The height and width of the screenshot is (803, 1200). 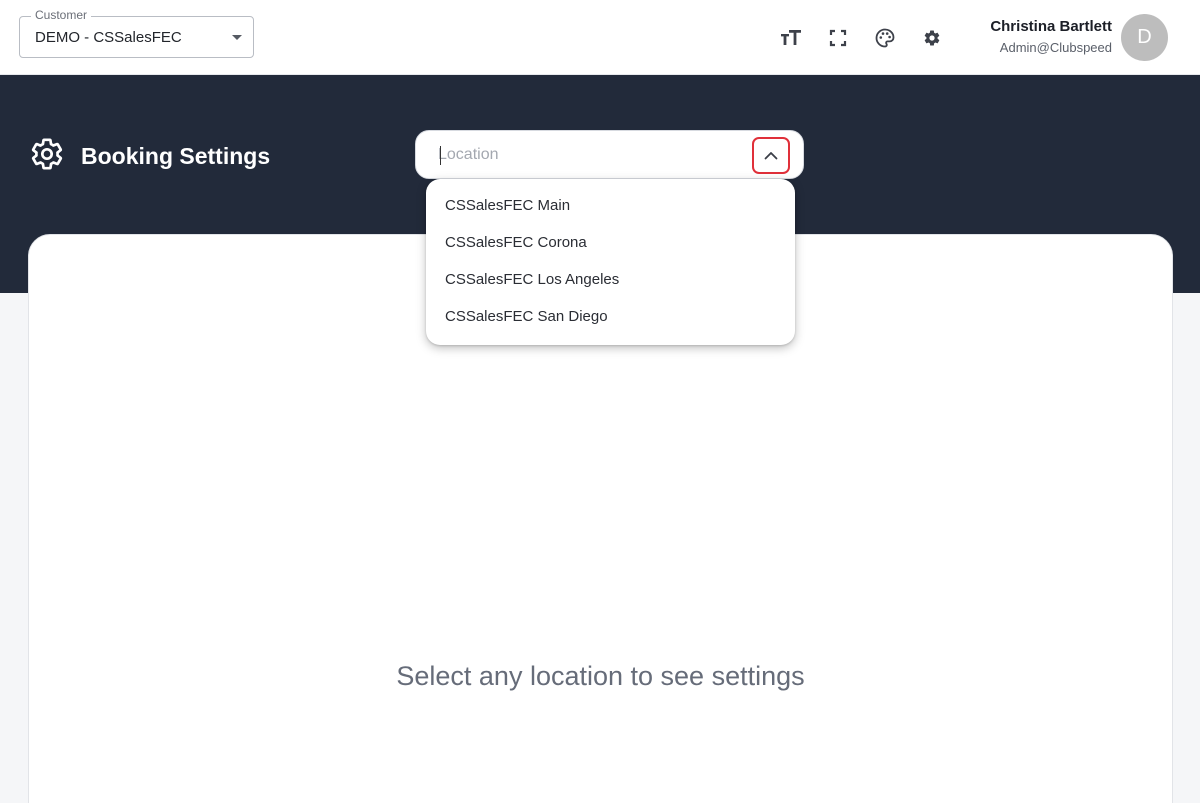 I want to click on page-title-group: Booking Settings, so click(x=150, y=156).